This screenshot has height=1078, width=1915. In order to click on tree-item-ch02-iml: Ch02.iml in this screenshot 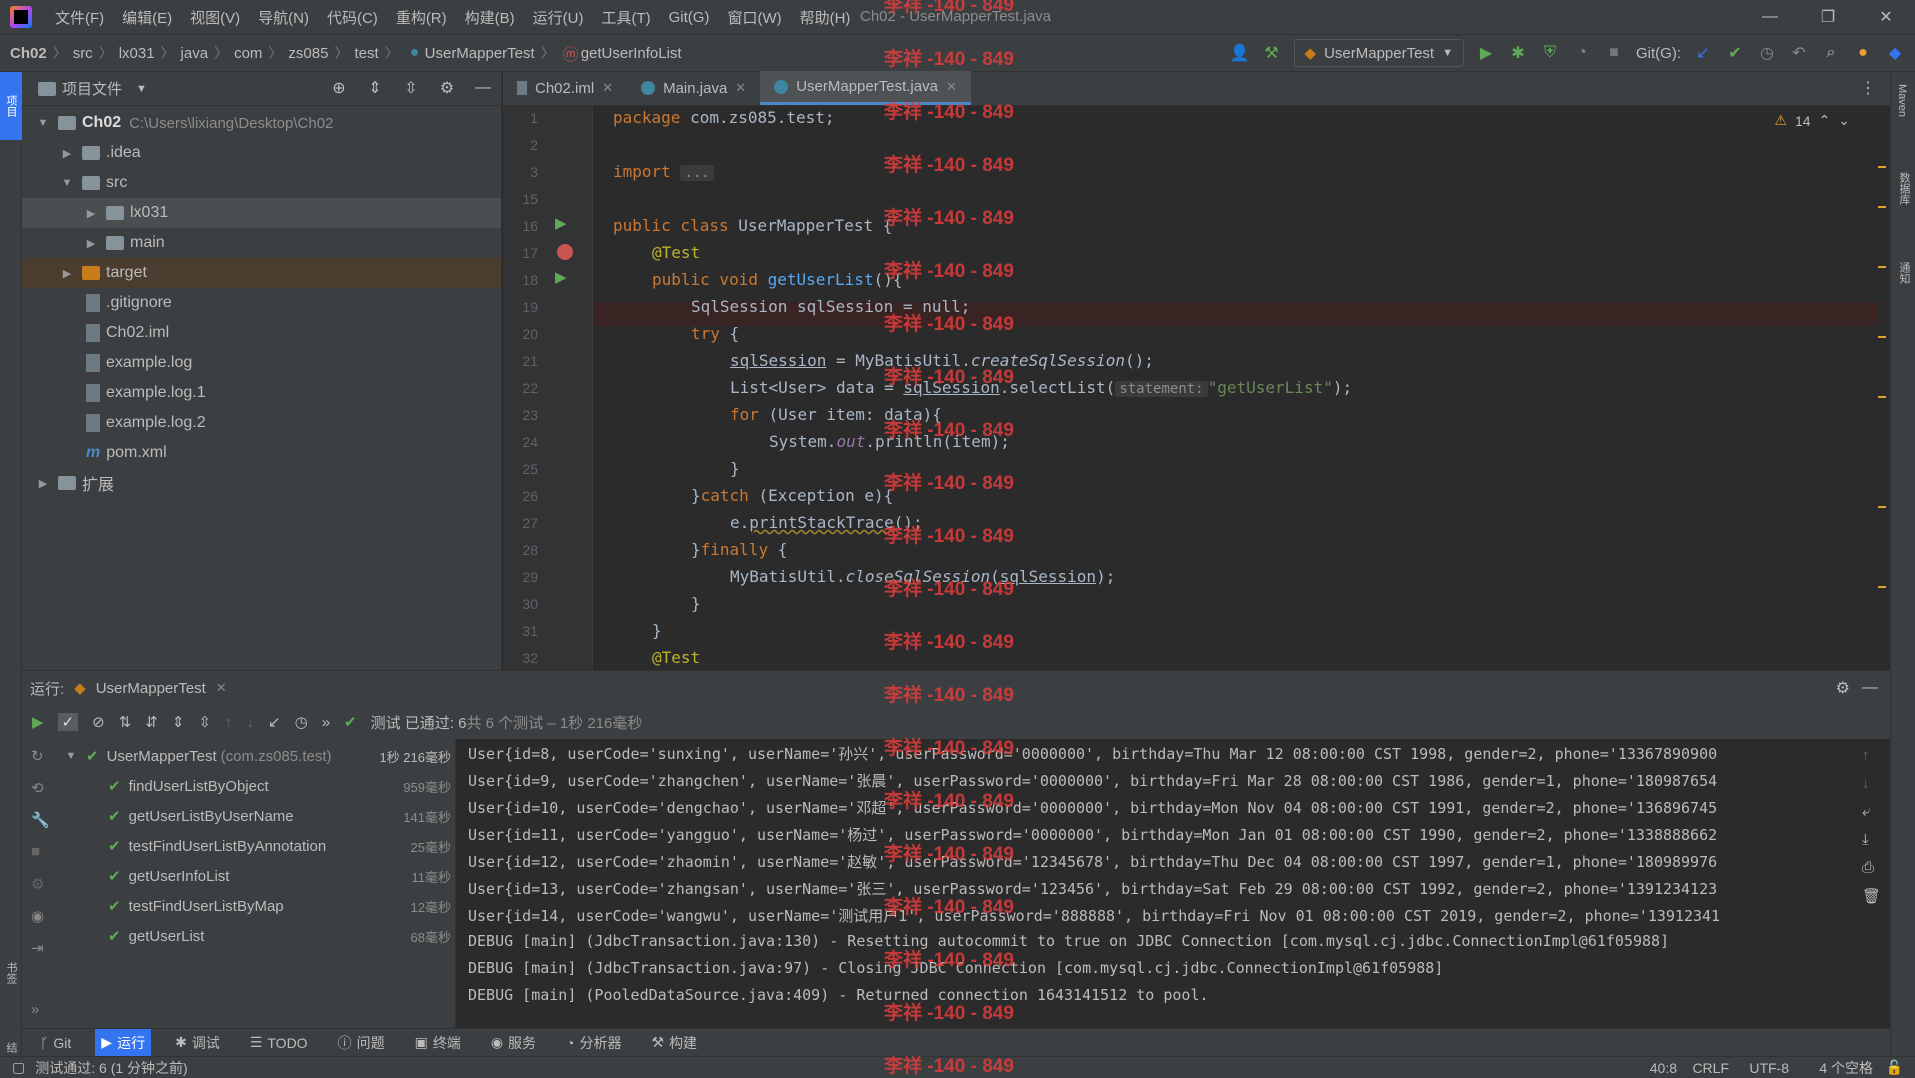, I will do `click(261, 333)`.